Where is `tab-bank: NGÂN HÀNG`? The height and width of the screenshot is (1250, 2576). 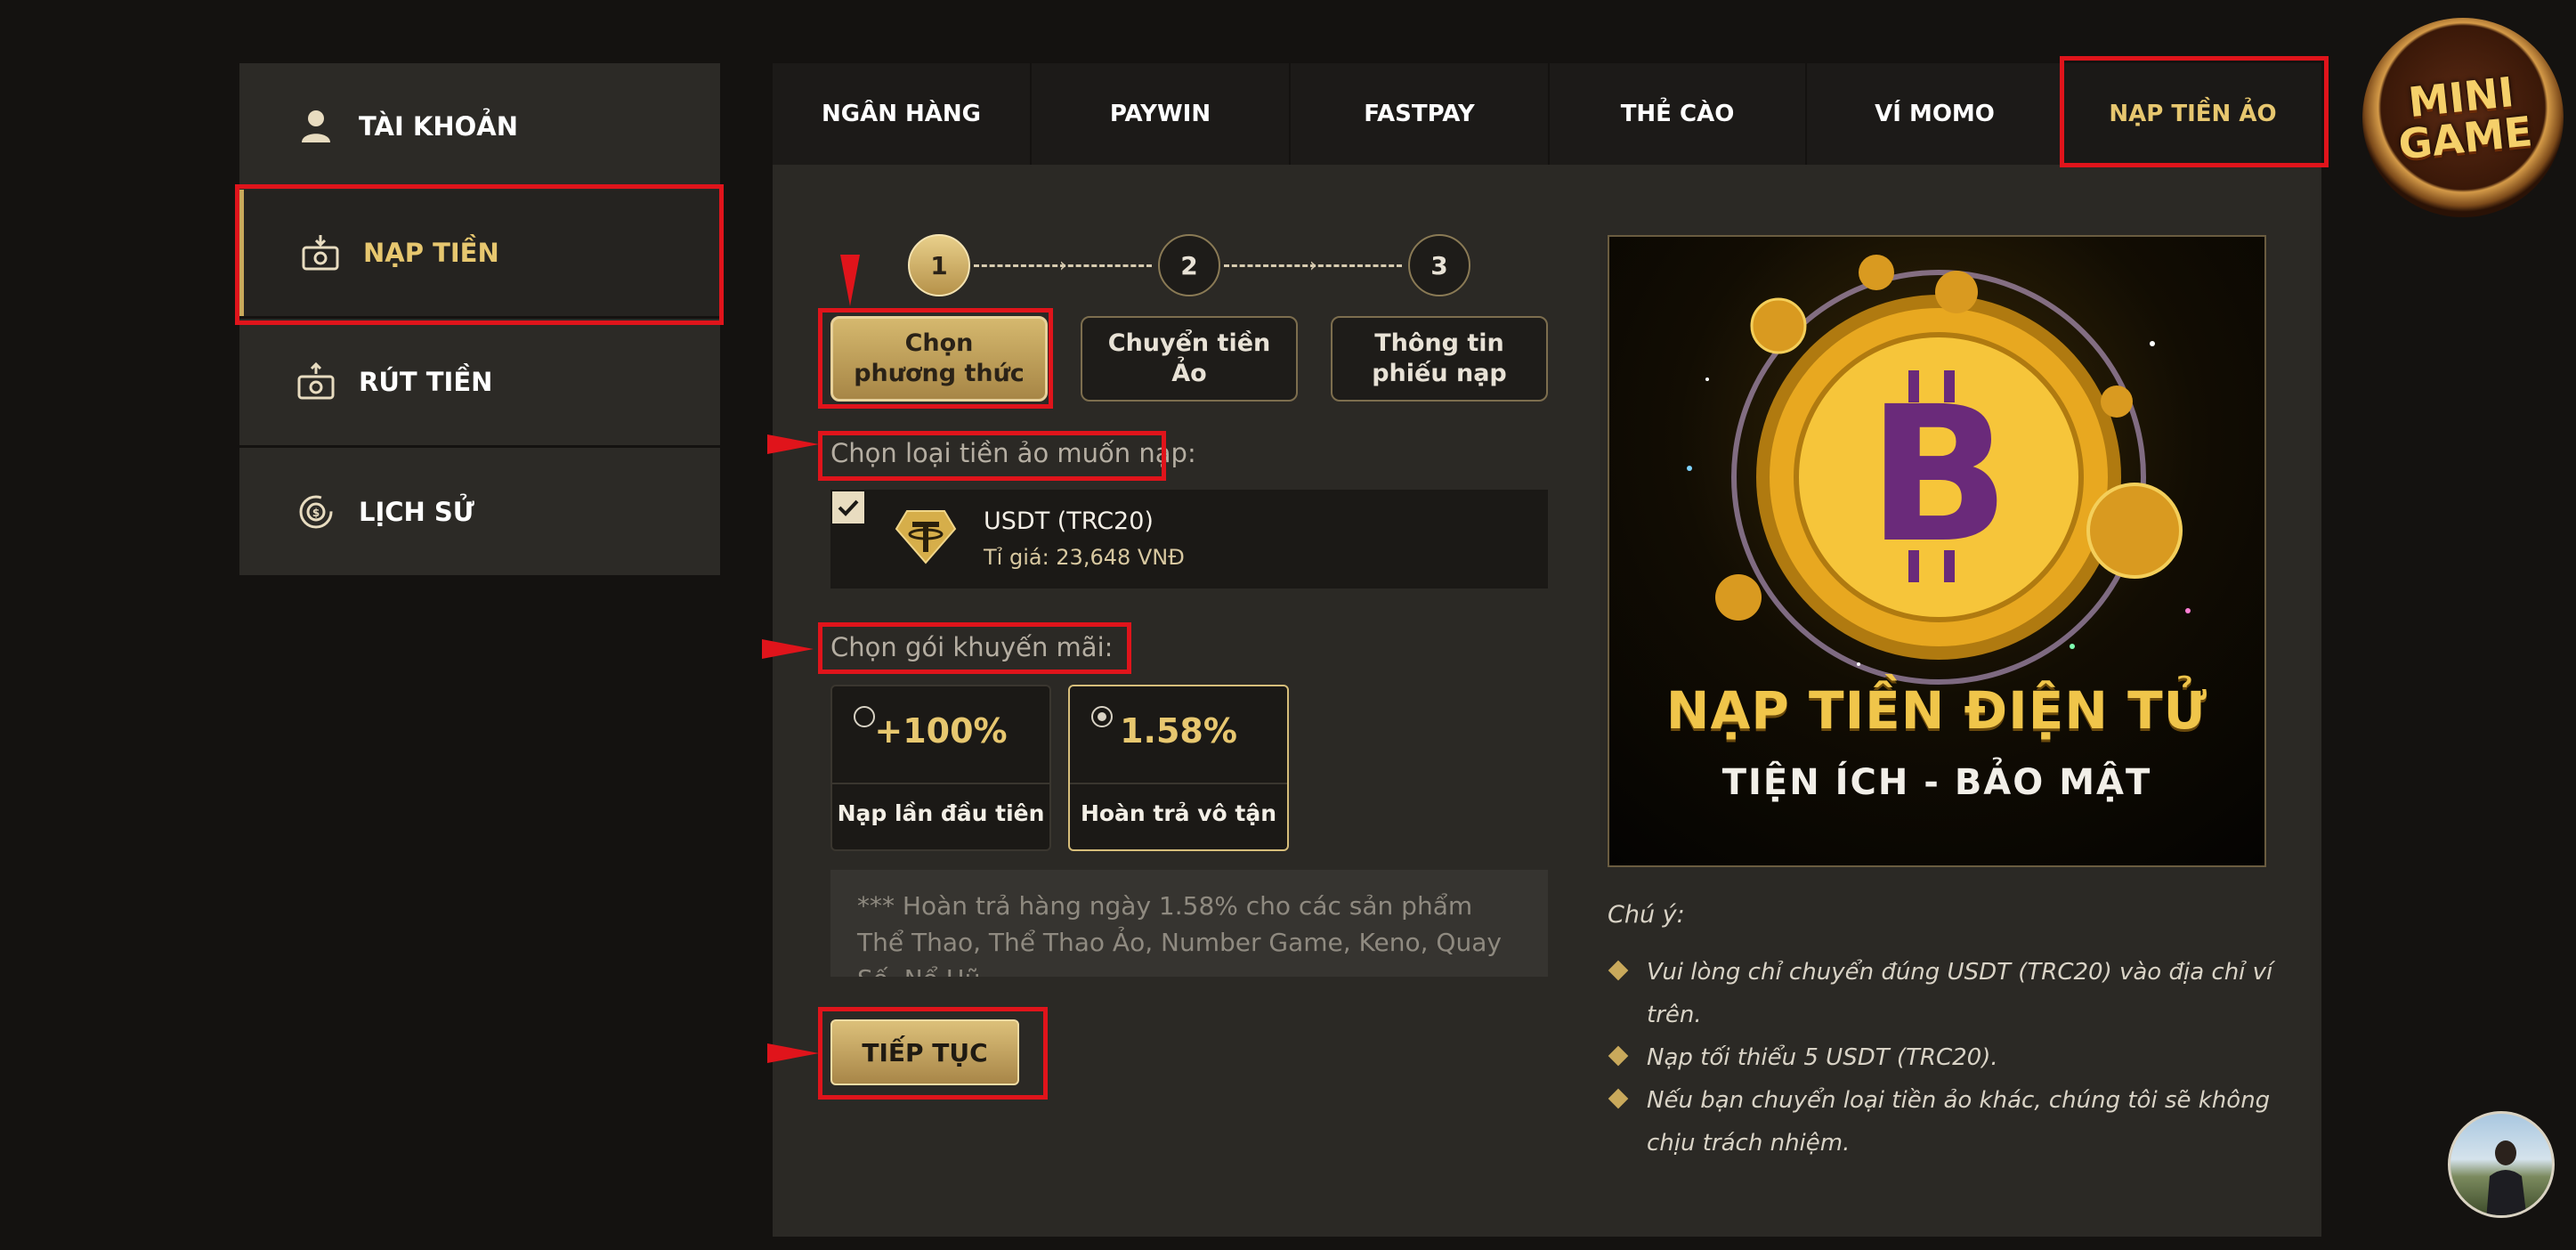
tab-bank: NGÂN HÀNG is located at coordinates (902, 114).